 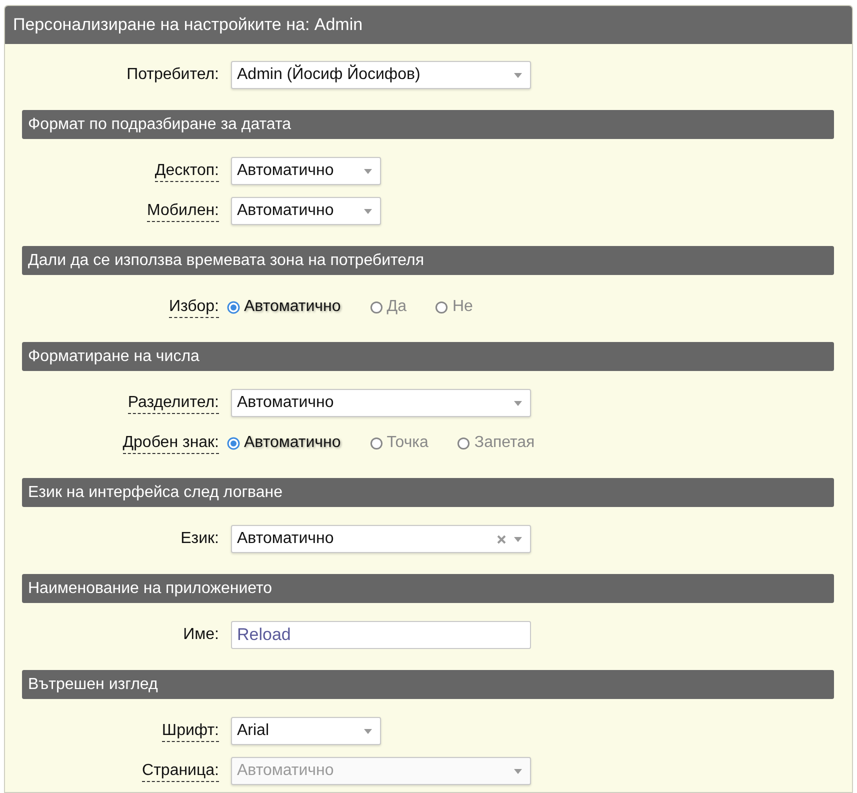 What do you see at coordinates (428, 684) in the screenshot?
I see `section-header: Вътрешен изглед` at bounding box center [428, 684].